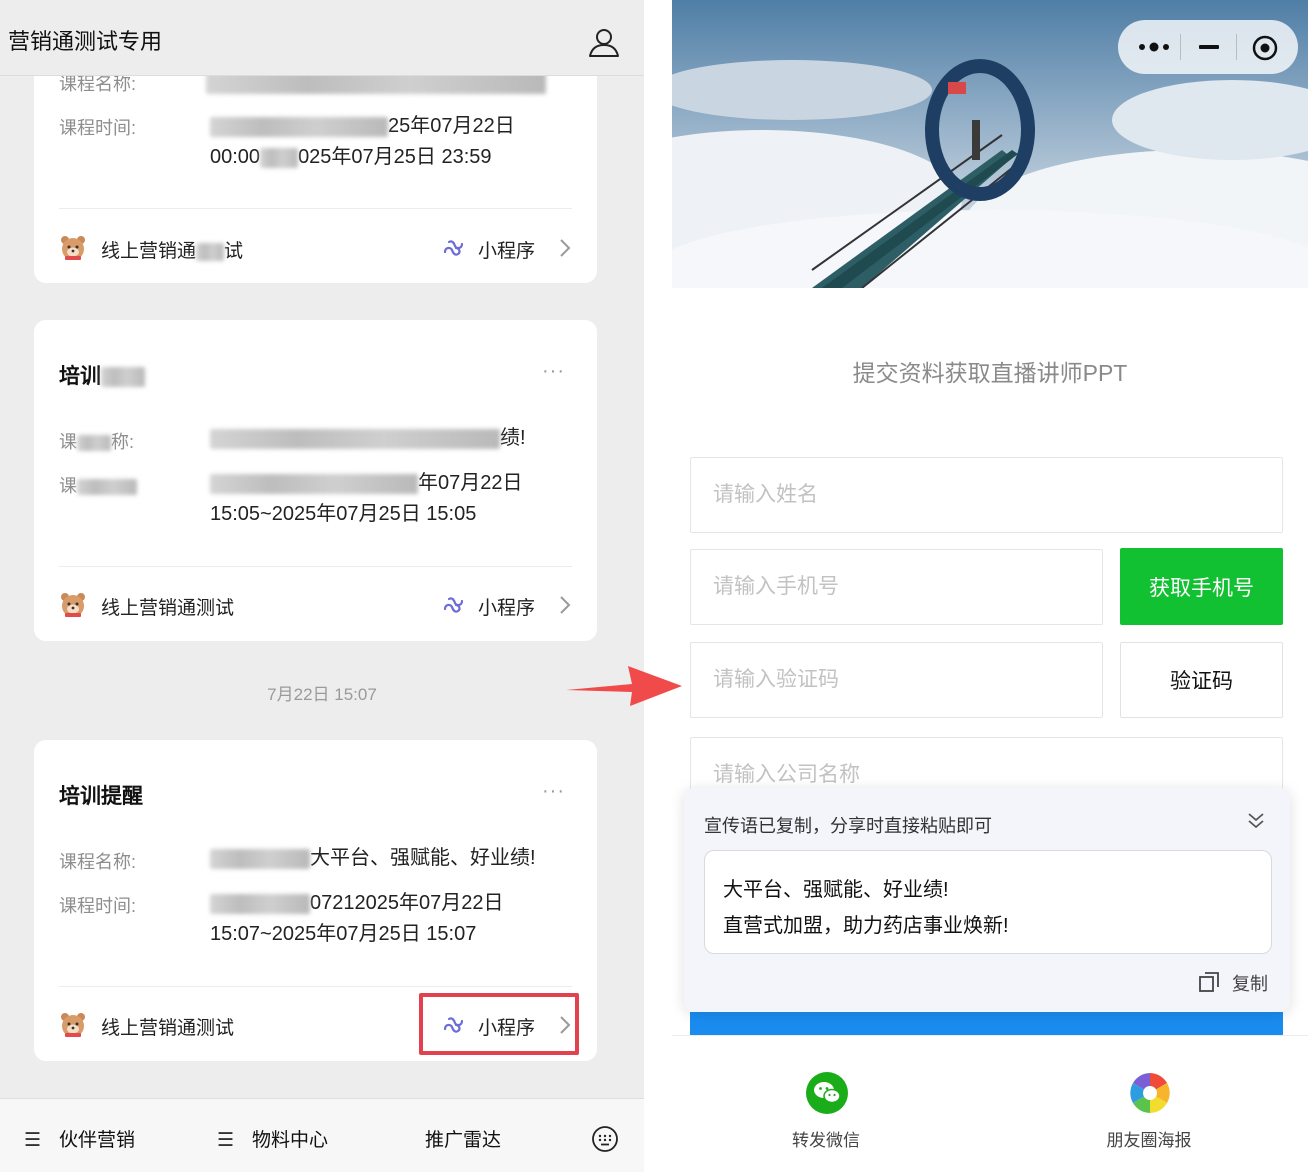  I want to click on course-time-line1: 07212025年07月22日, so click(356, 903).